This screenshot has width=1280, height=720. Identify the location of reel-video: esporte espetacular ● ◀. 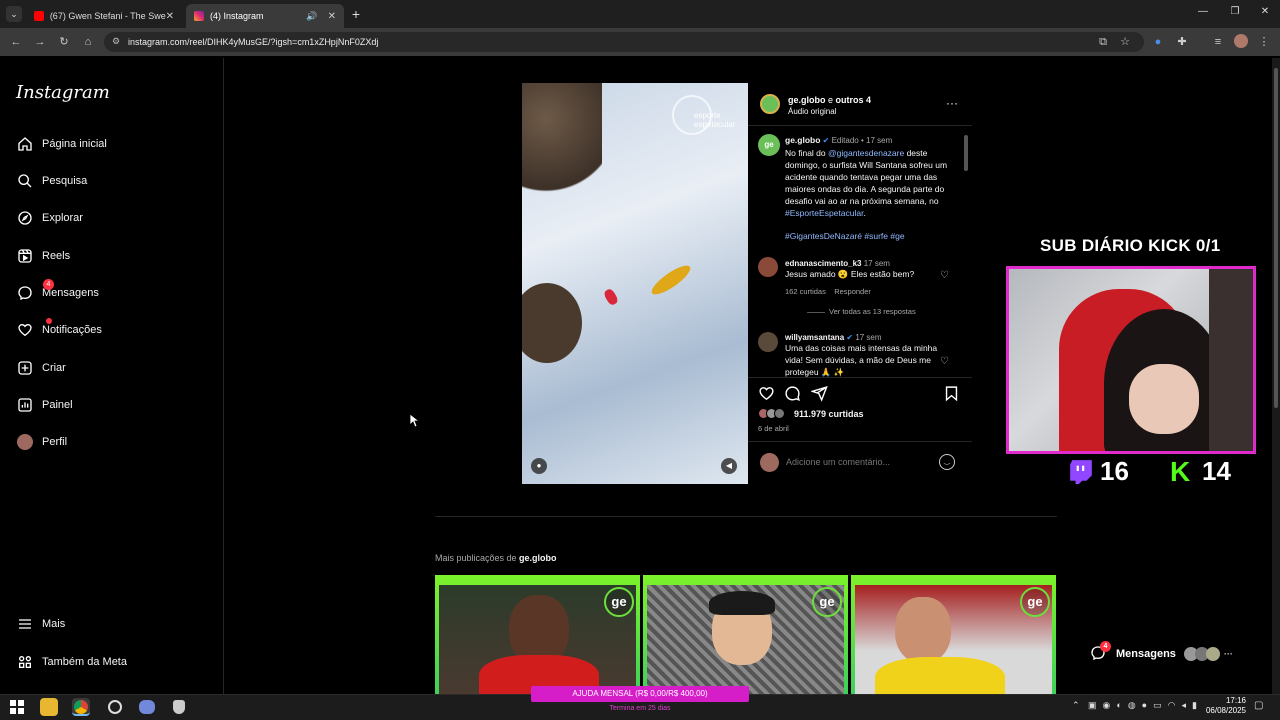
(635, 283).